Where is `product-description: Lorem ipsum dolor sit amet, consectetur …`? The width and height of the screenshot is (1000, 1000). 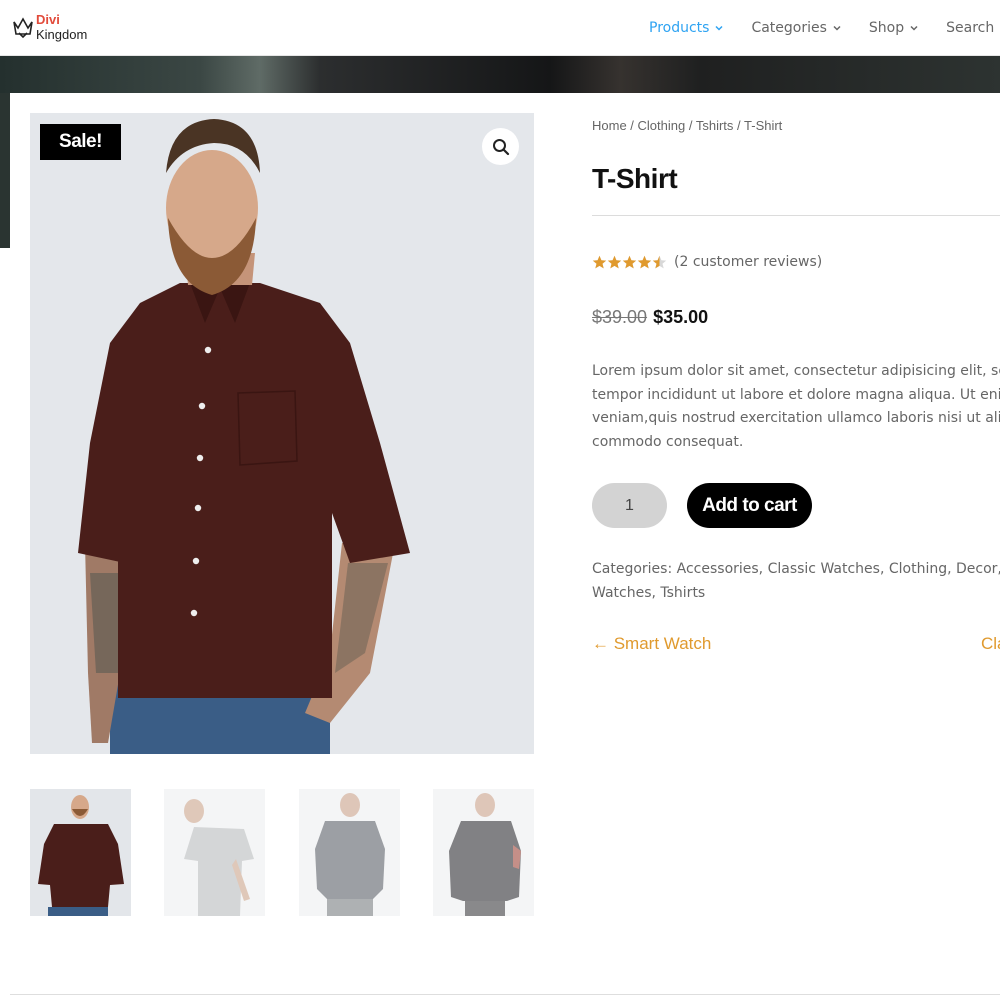
product-description: Lorem ipsum dolor sit amet, consectetur … is located at coordinates (796, 407).